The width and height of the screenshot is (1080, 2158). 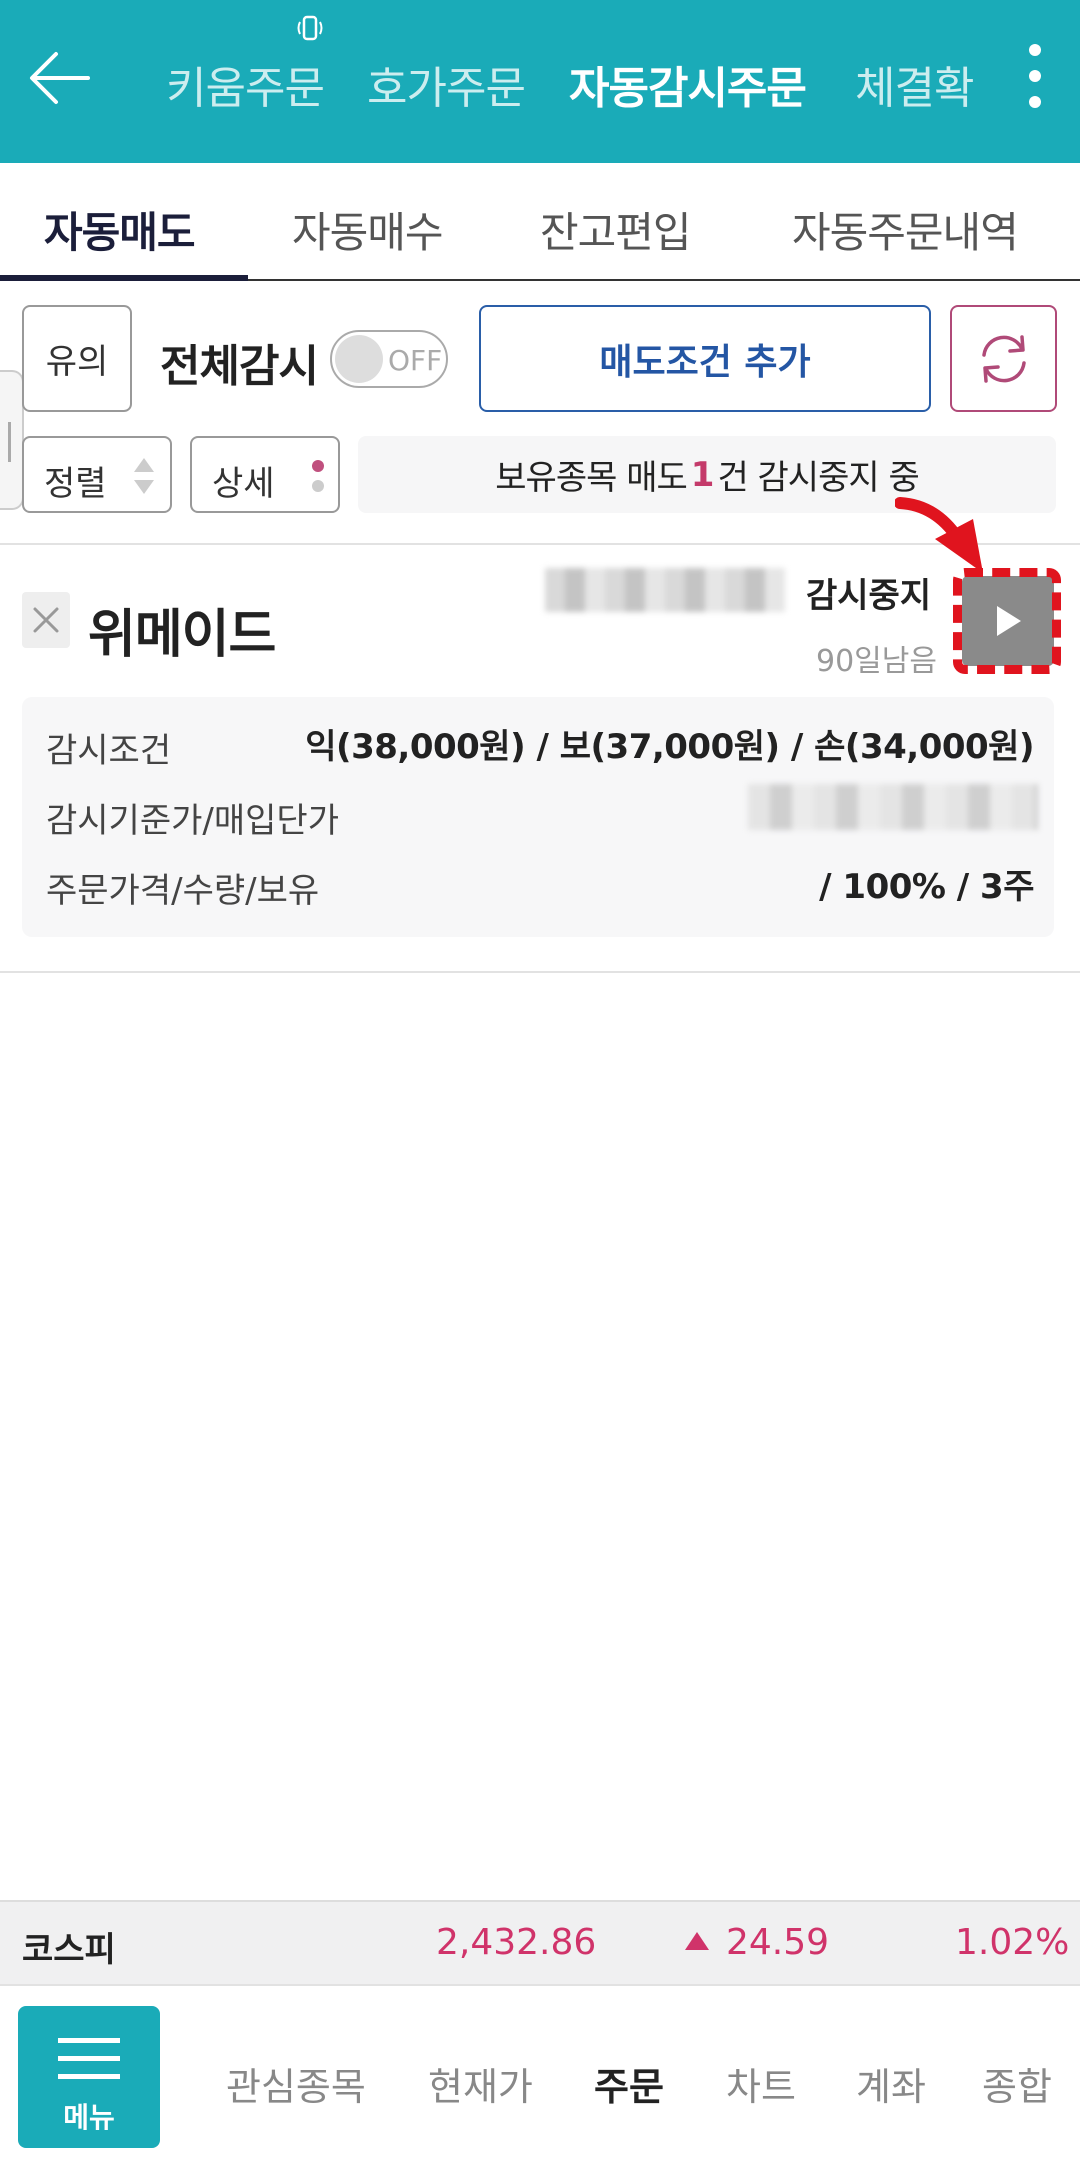 What do you see at coordinates (124, 278) in the screenshot?
I see `active-tab-indicator` at bounding box center [124, 278].